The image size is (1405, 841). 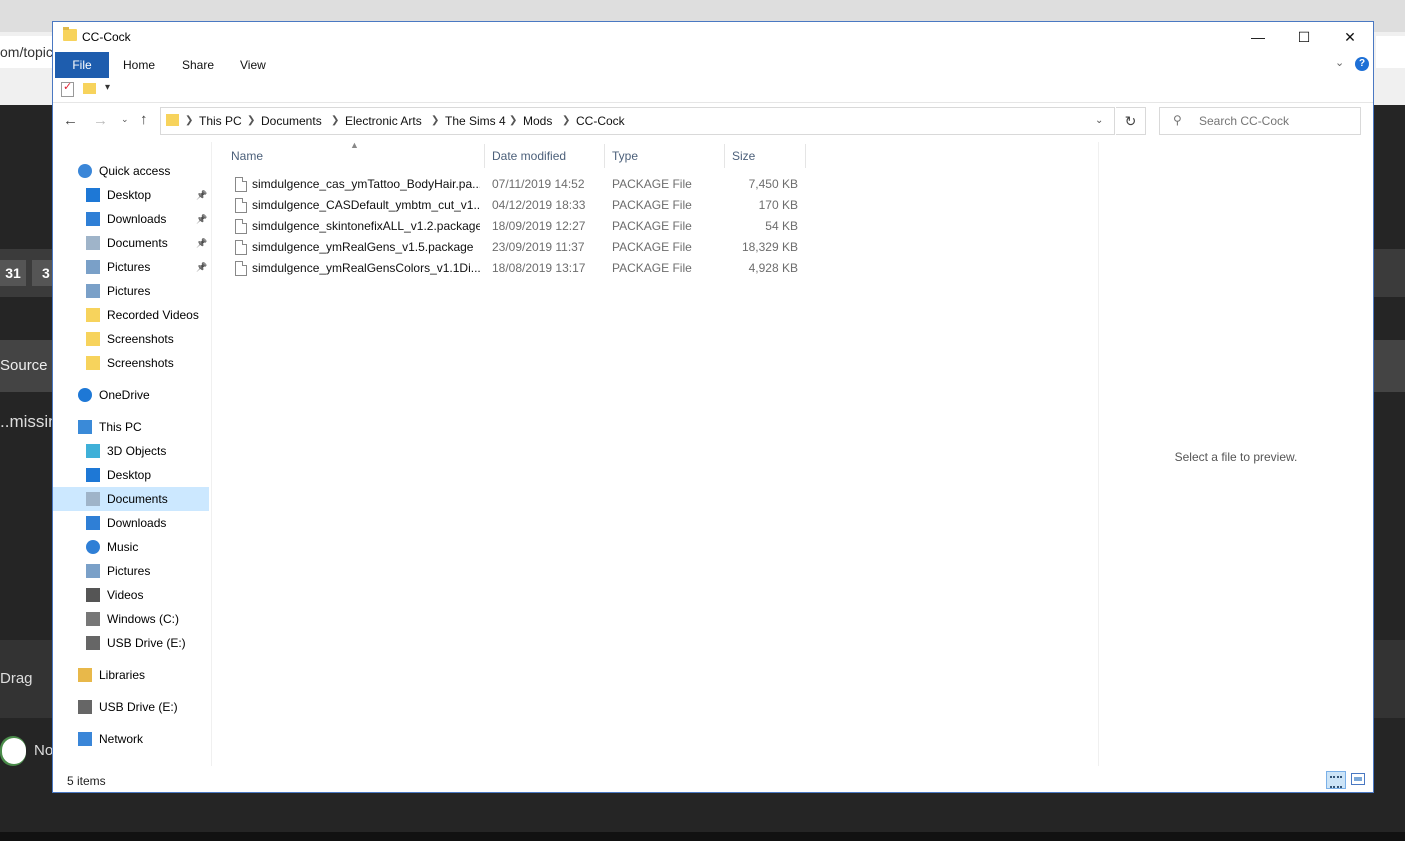 I want to click on search-input, so click(x=1274, y=121).